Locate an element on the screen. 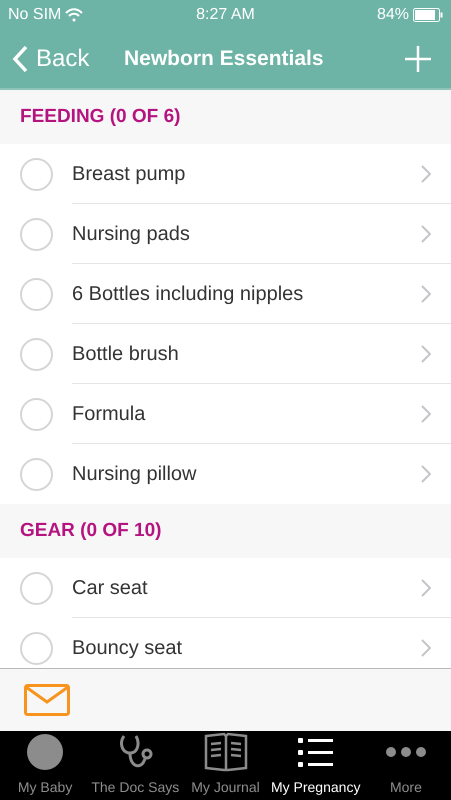 This screenshot has height=800, width=451. status-time: 8:27 AM is located at coordinates (225, 15).